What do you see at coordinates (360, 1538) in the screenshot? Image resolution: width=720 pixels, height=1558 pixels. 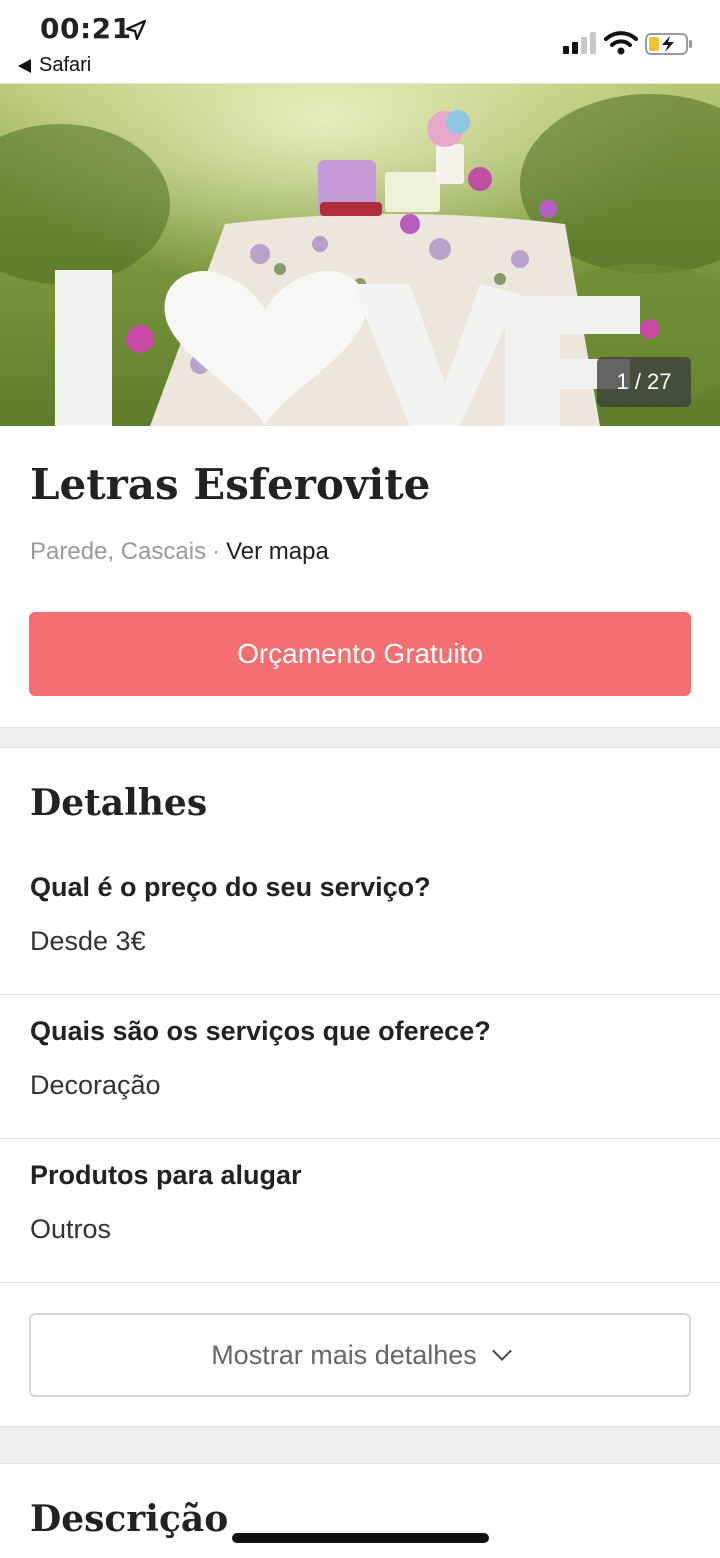 I see `home-indicator` at bounding box center [360, 1538].